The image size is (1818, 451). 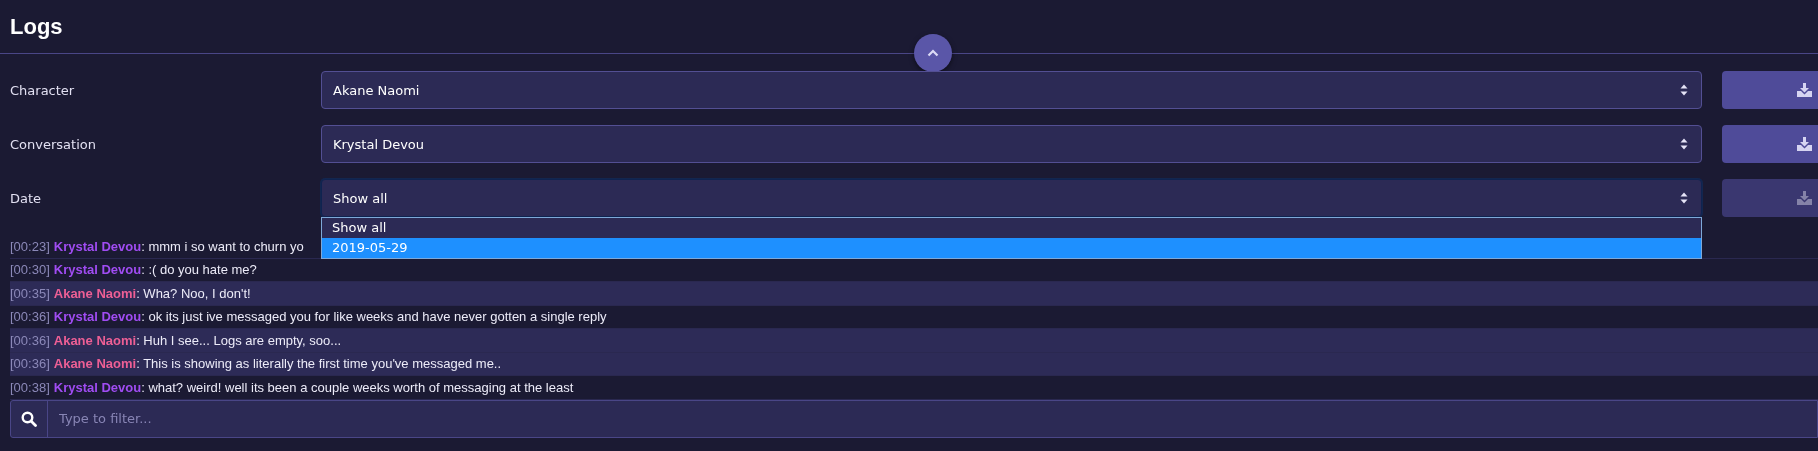 I want to click on message-text: : This is showing as literally the first time you've messaged me.., so click(x=319, y=364).